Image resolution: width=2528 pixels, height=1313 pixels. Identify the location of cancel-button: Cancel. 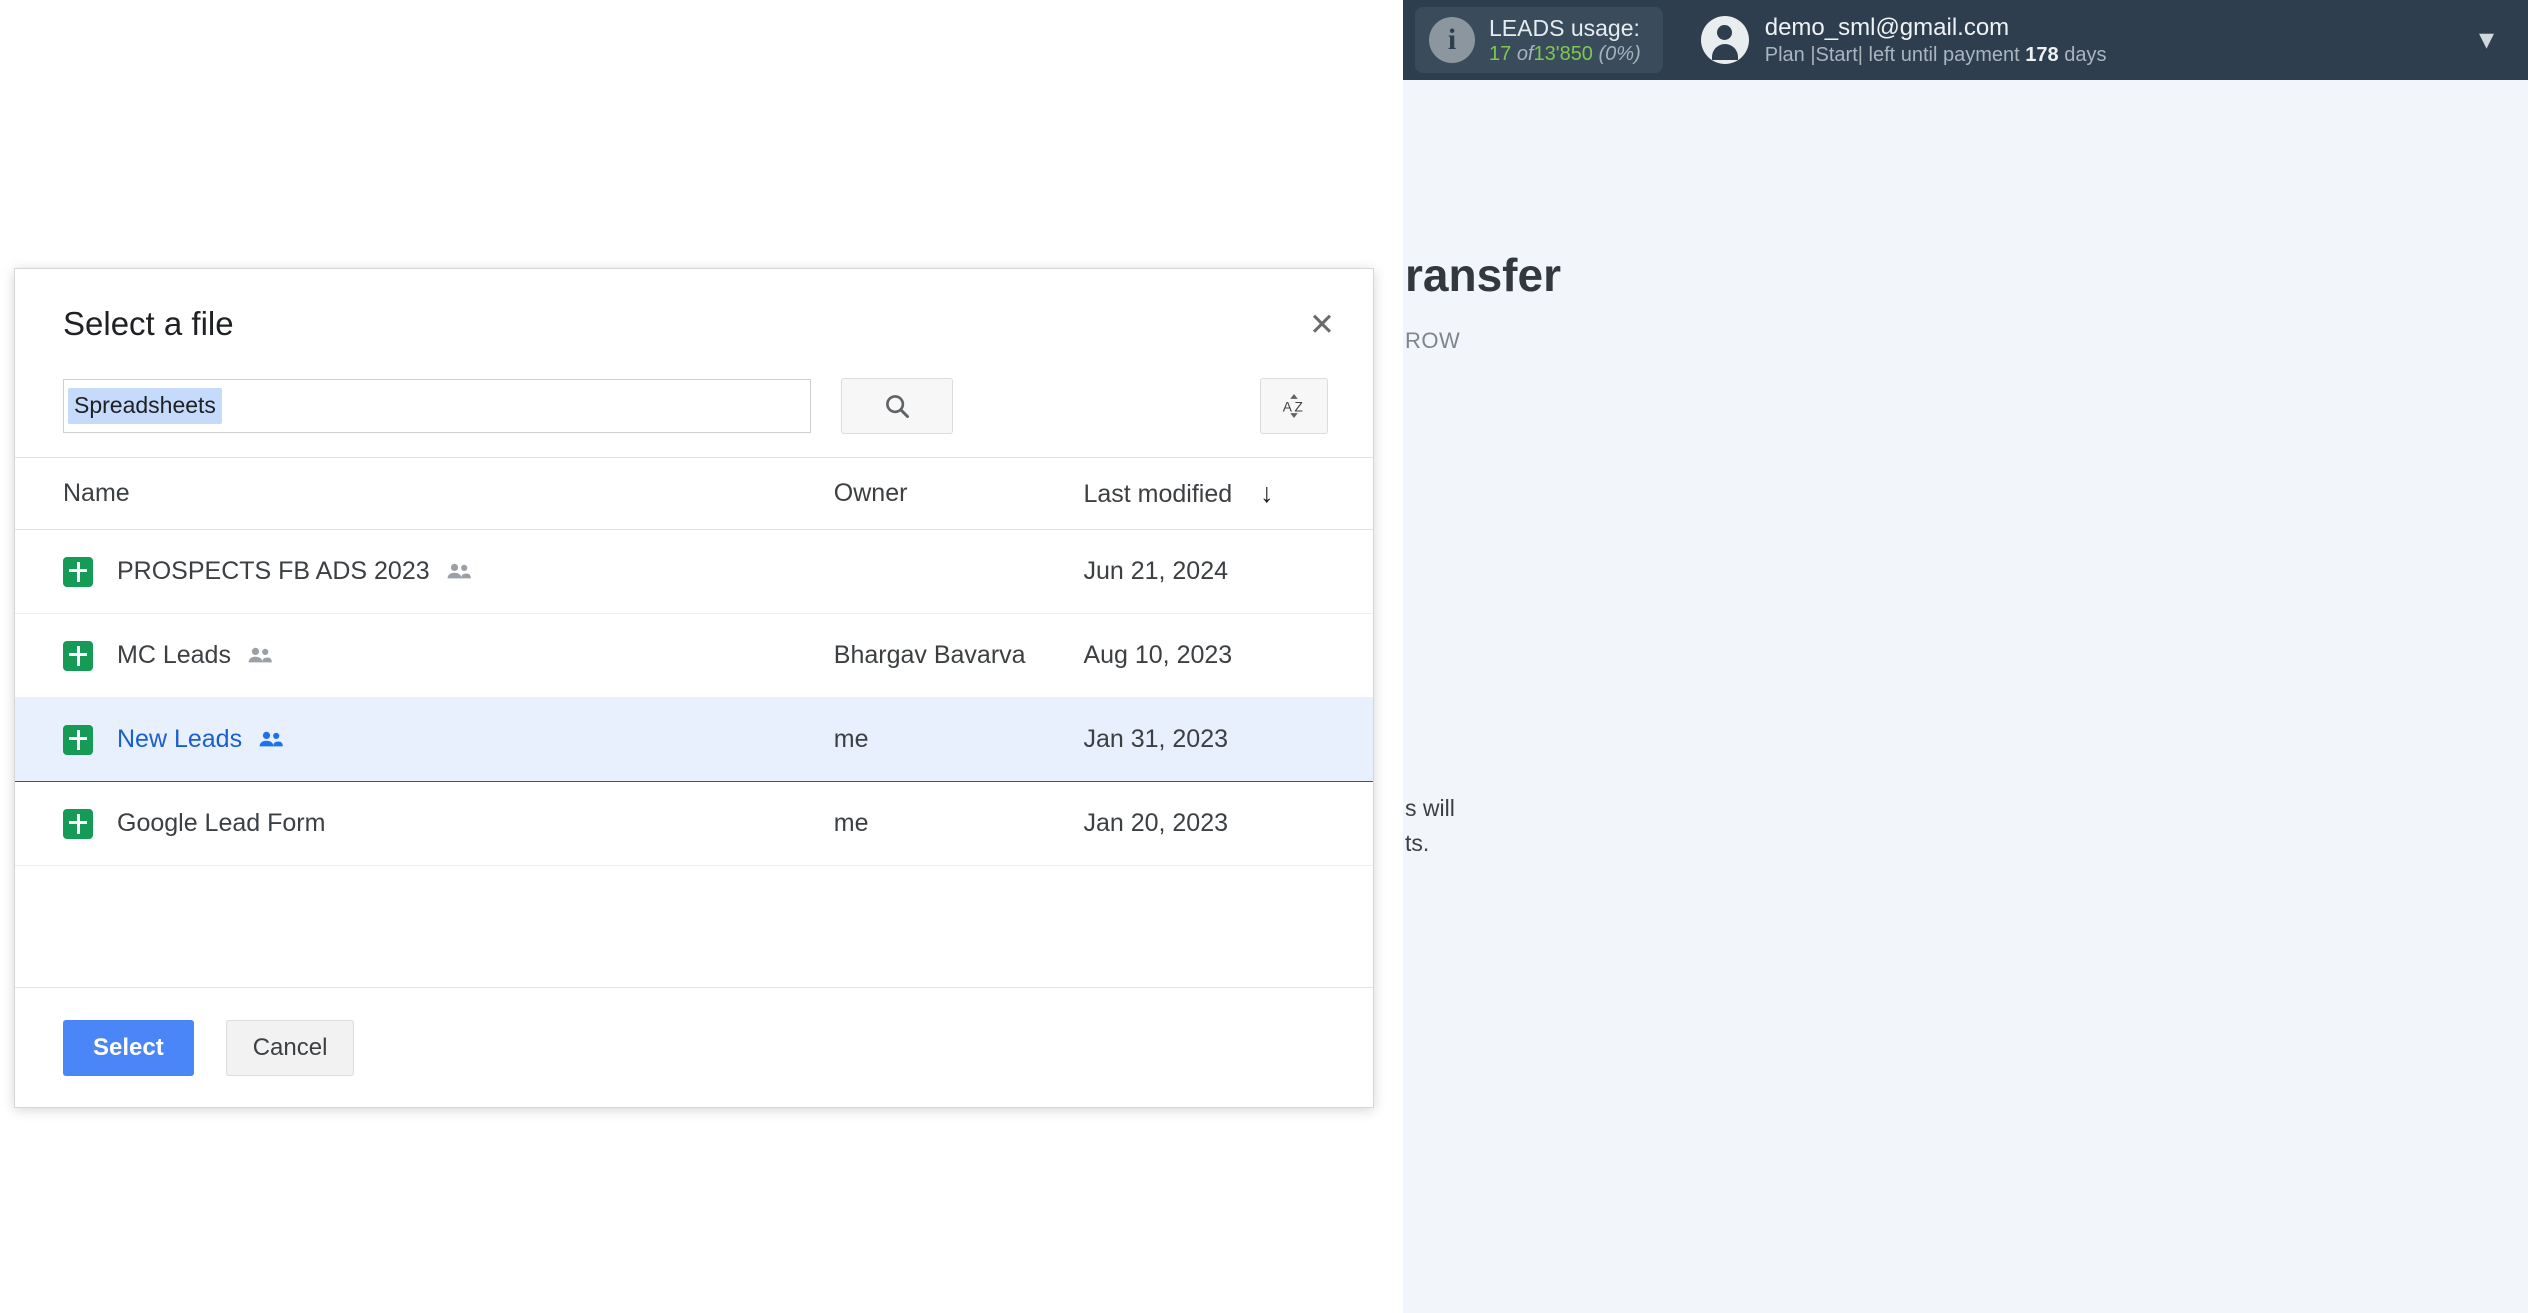
(290, 1047).